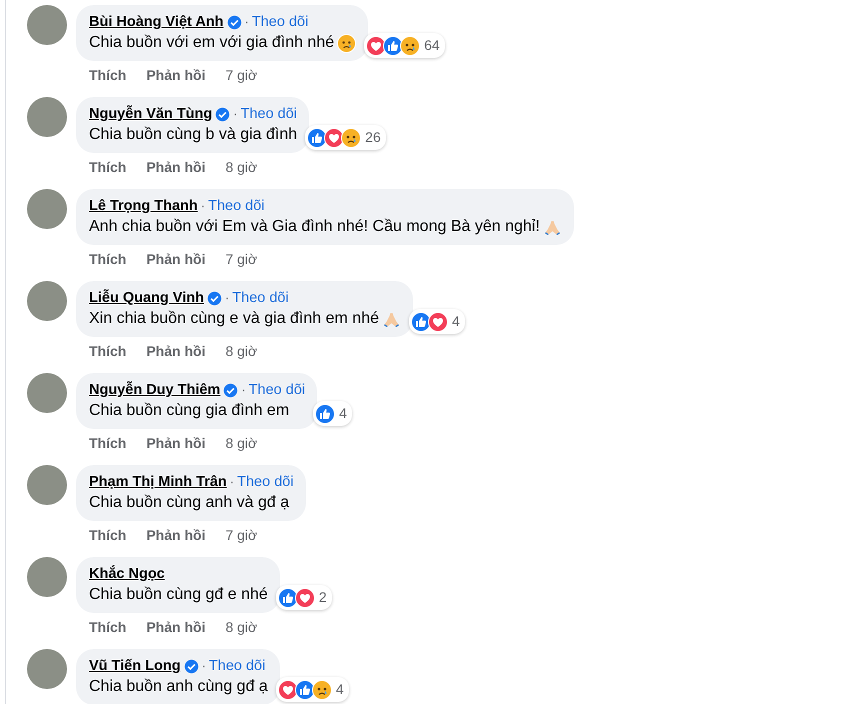 The height and width of the screenshot is (704, 860). Describe the element at coordinates (150, 114) in the screenshot. I see `author-name-link: Nguyễn Văn Tùng` at that location.